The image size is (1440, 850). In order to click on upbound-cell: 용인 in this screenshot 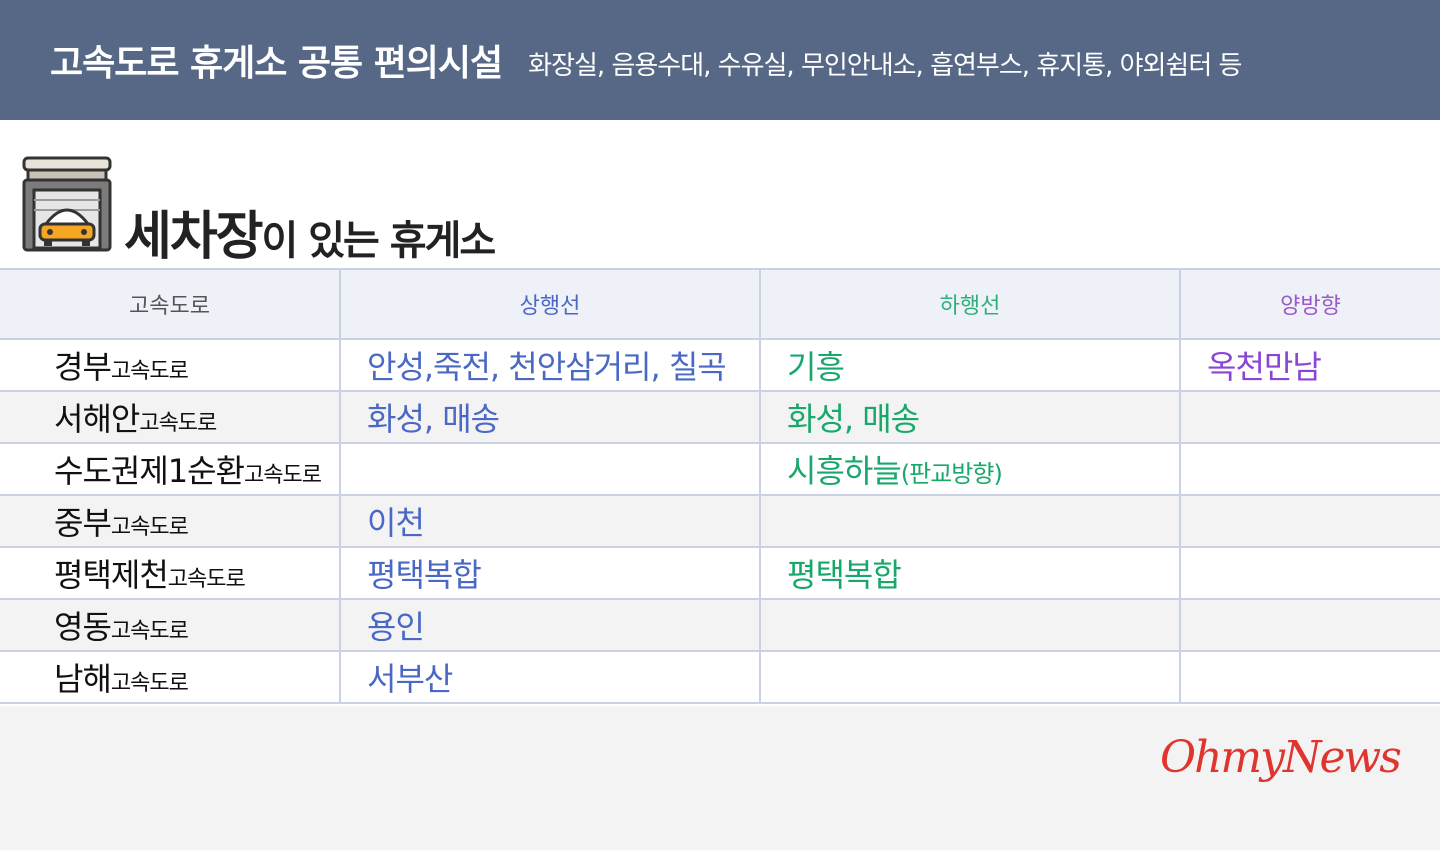, I will do `click(550, 625)`.